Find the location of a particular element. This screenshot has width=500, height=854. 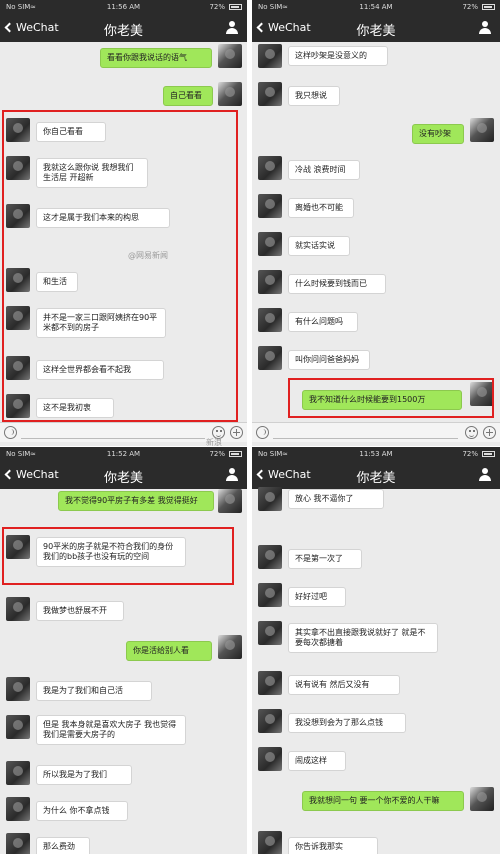

message-bubble: 你自己看看 is located at coordinates (71, 132).